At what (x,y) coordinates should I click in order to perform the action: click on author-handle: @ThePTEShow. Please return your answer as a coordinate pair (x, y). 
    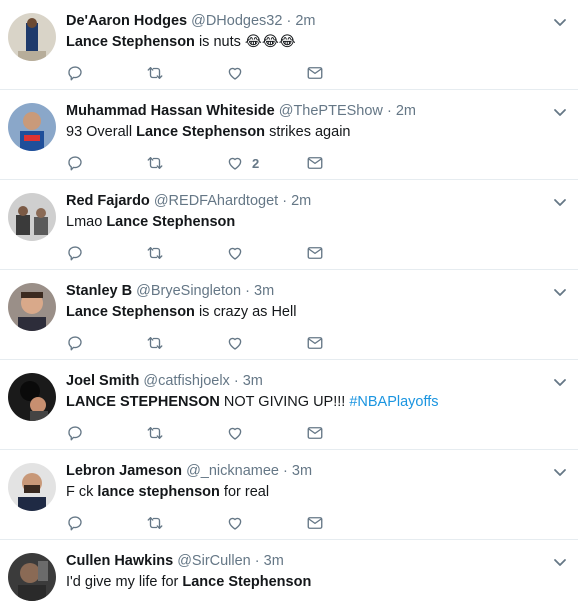
    Looking at the image, I should click on (331, 111).